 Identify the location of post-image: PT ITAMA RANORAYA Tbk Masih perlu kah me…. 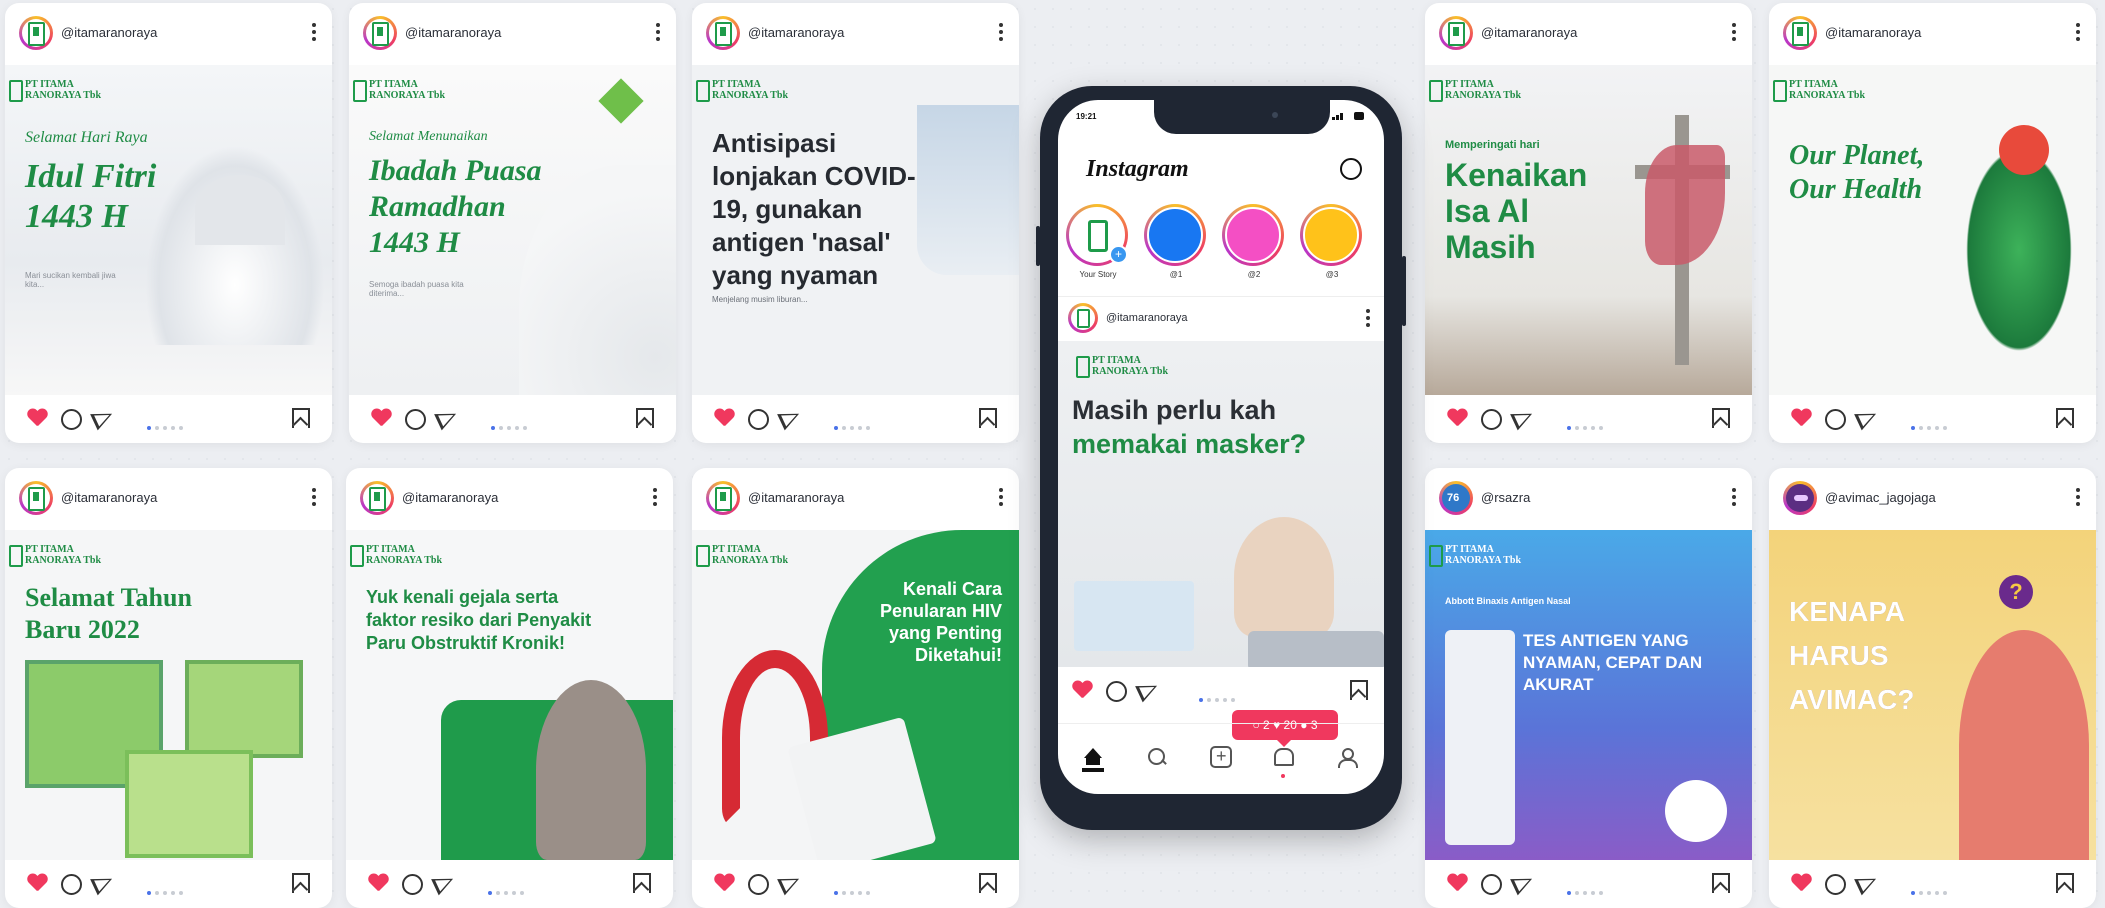
(1221, 504).